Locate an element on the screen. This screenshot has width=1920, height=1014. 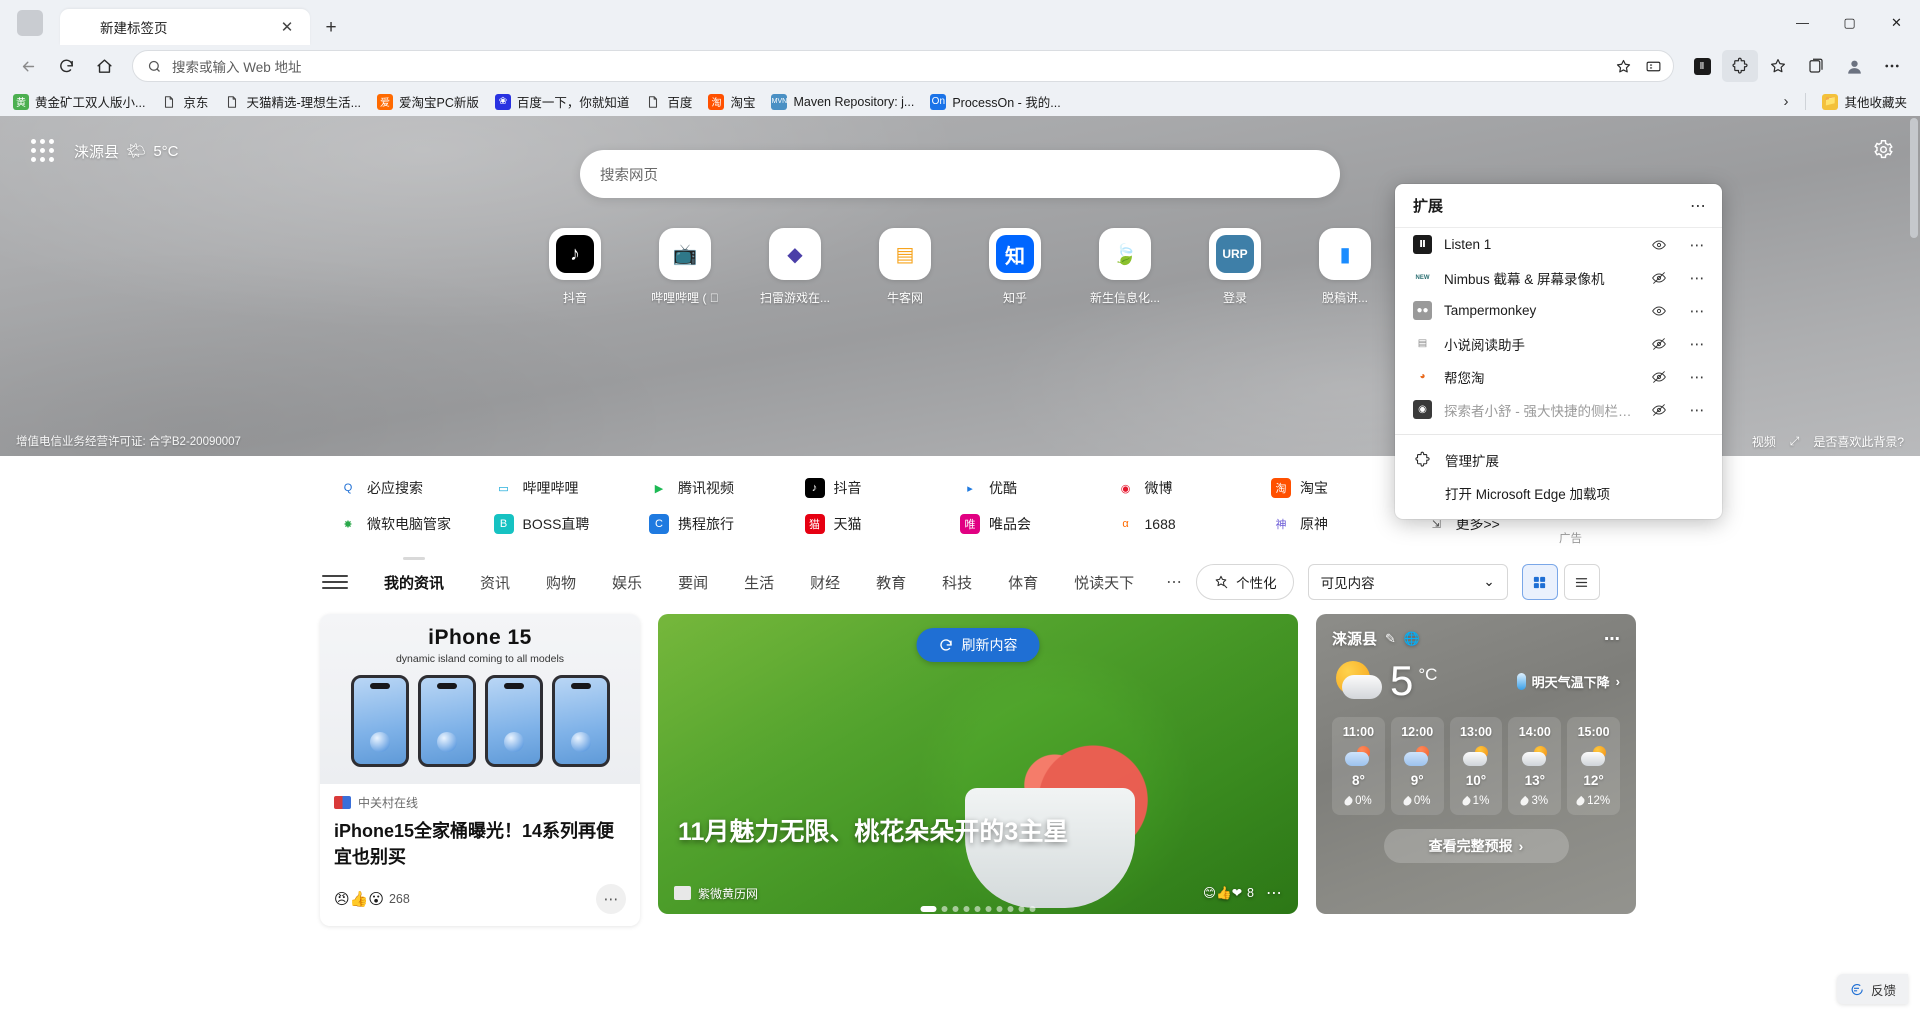
news-tab: 教育 is located at coordinates (891, 582).